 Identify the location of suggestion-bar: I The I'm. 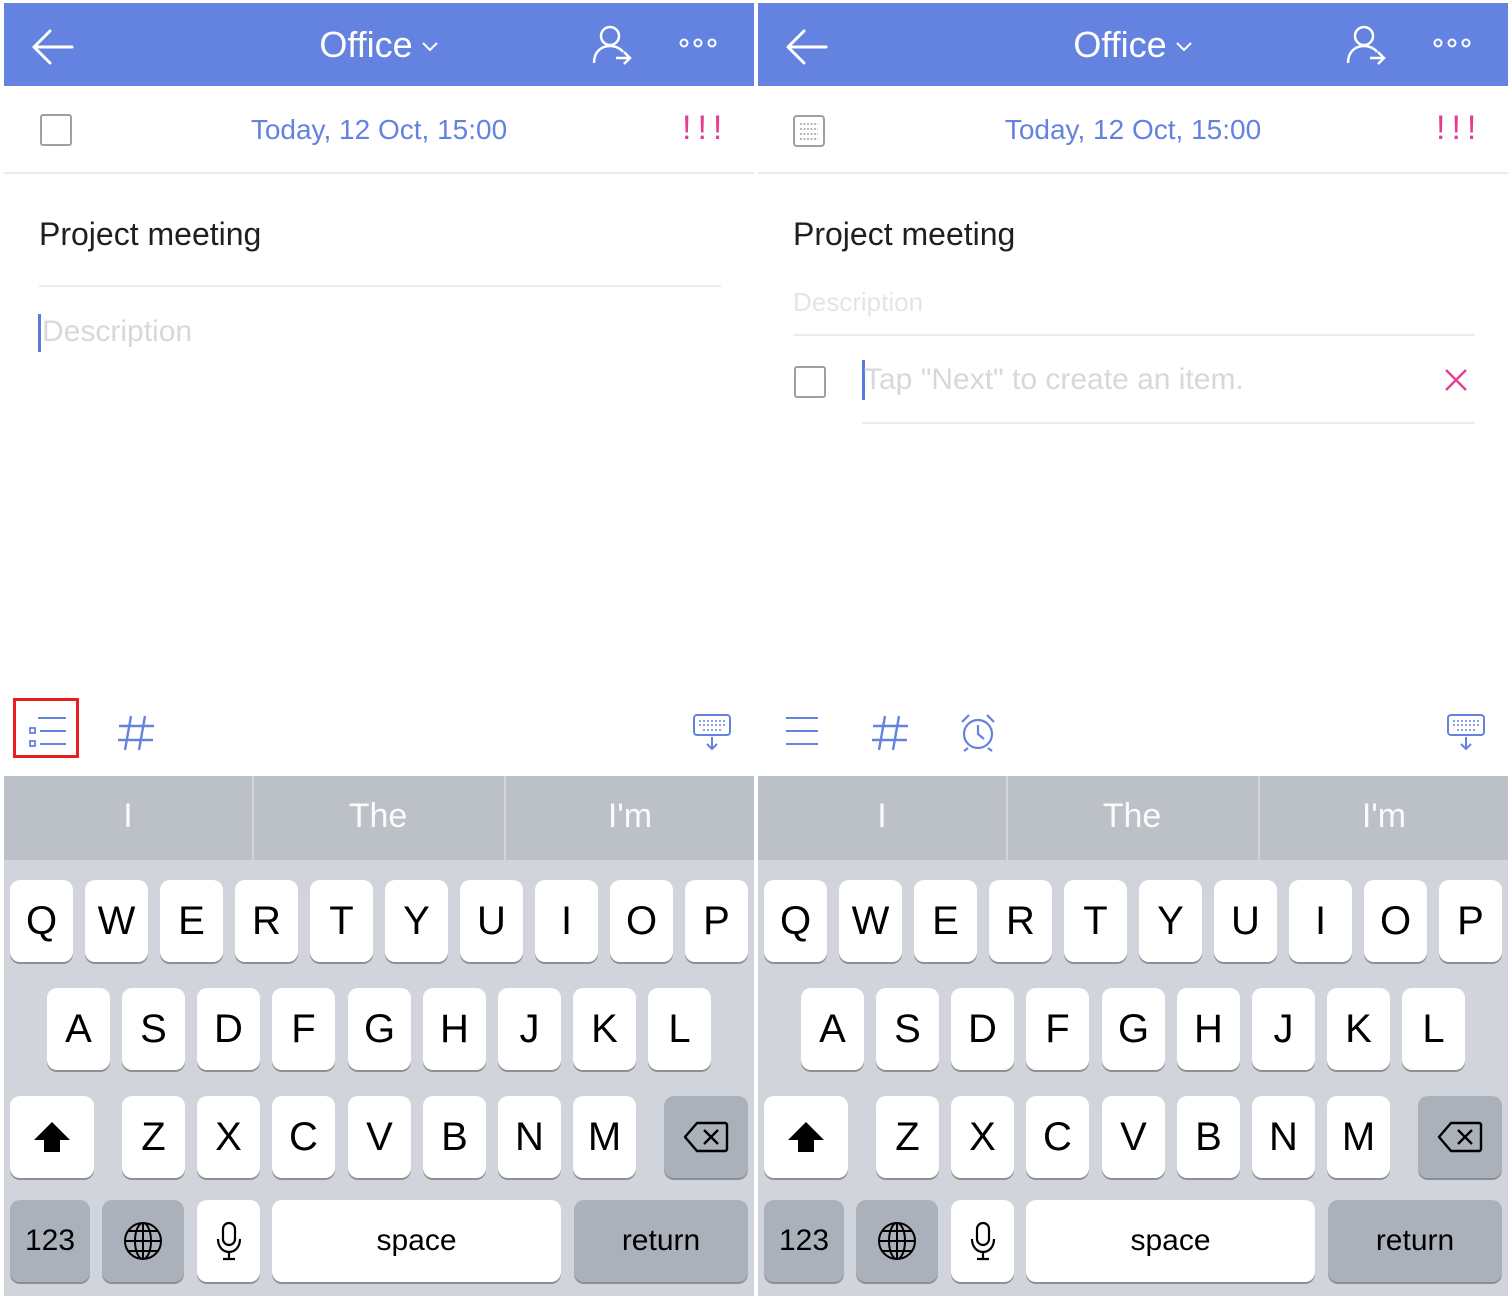
(379, 818).